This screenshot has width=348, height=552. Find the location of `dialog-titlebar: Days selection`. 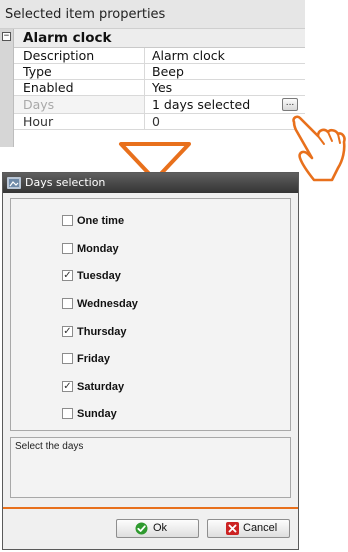

dialog-titlebar: Days selection is located at coordinates (150, 183).